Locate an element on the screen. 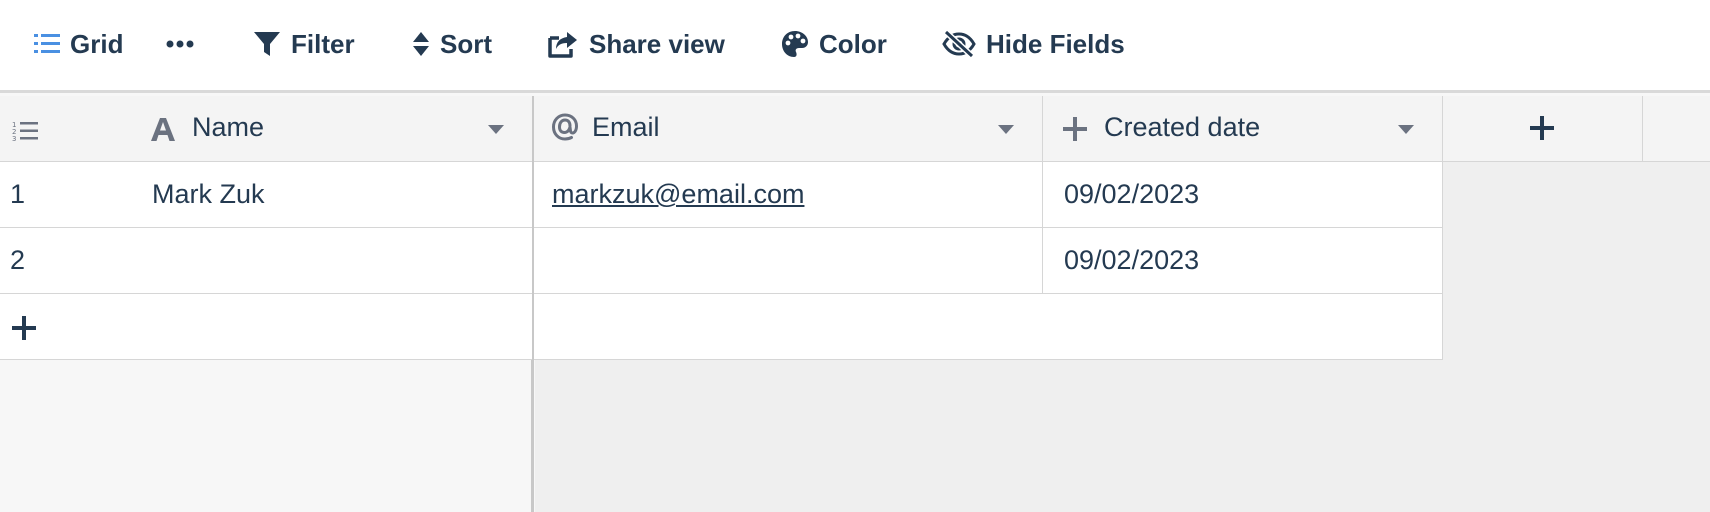 This screenshot has width=1710, height=512. column-header-email: Email is located at coordinates (788, 129).